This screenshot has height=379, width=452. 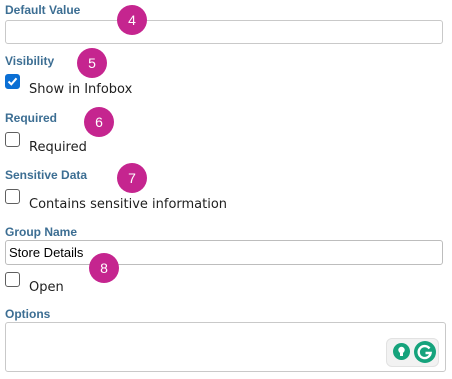 I want to click on sensitive-data-checkbox, so click(x=12, y=196).